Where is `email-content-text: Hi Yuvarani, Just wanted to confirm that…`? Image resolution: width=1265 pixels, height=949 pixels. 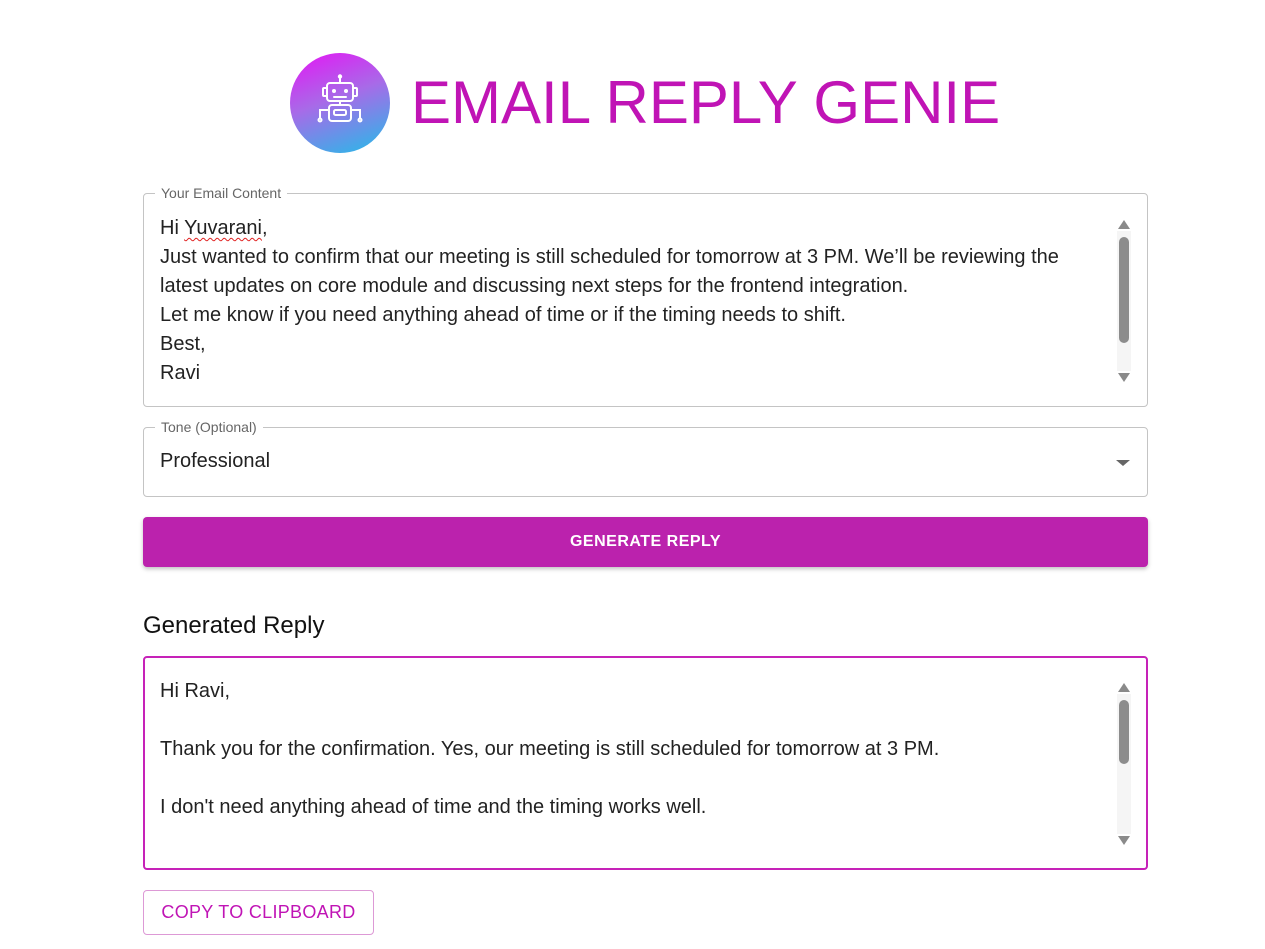
email-content-text: Hi Yuvarani, Just wanted to confirm that… is located at coordinates (635, 301).